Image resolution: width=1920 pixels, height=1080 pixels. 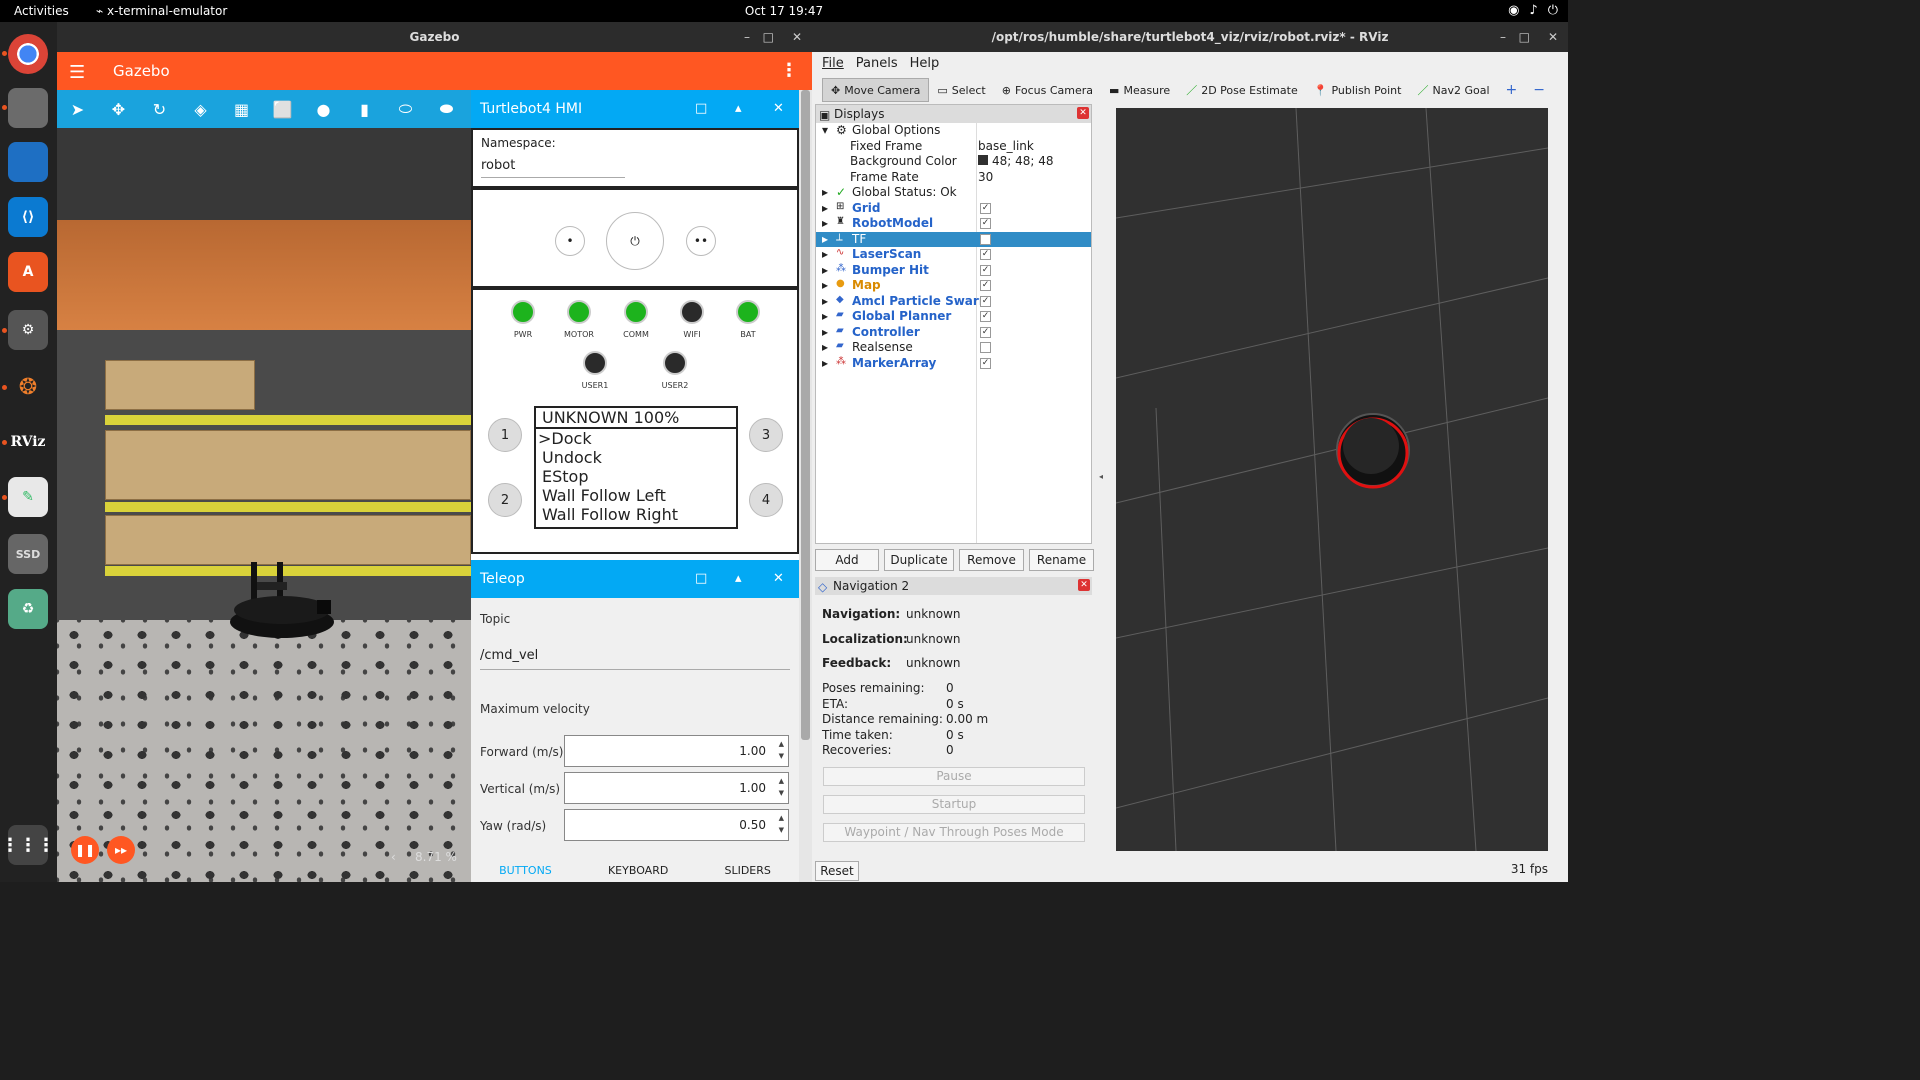 What do you see at coordinates (778, 109) in the screenshot?
I see `panel-close-icon: ✕` at bounding box center [778, 109].